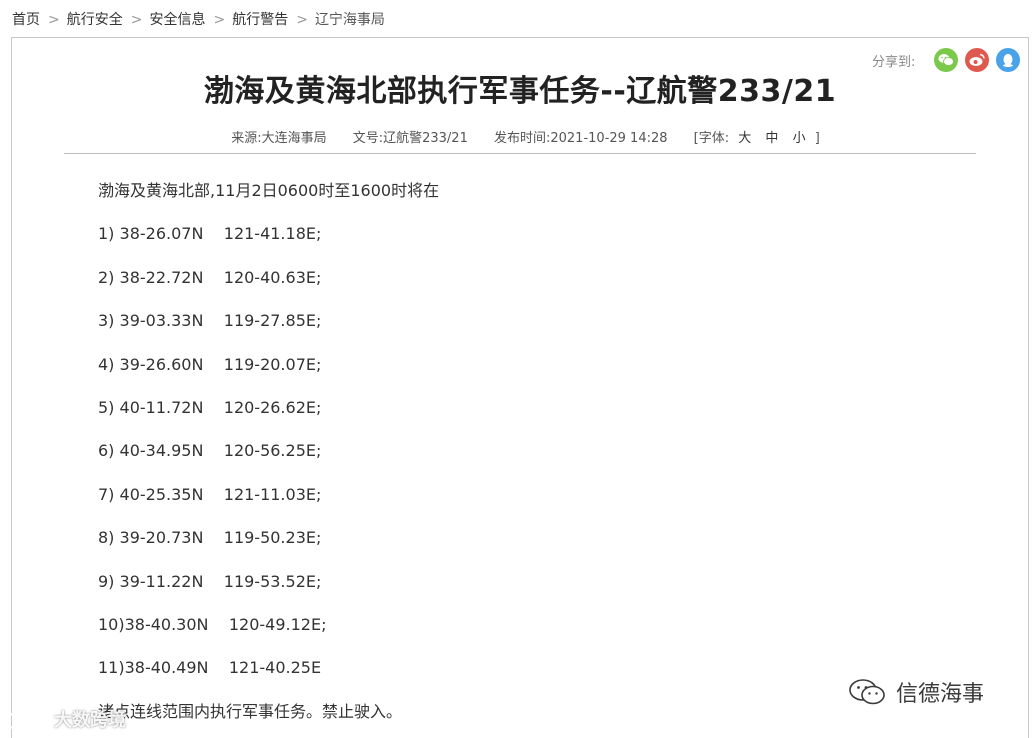 This screenshot has height=738, width=1032. I want to click on breadcrumb-nav-warnings: 航行警告, so click(260, 20).